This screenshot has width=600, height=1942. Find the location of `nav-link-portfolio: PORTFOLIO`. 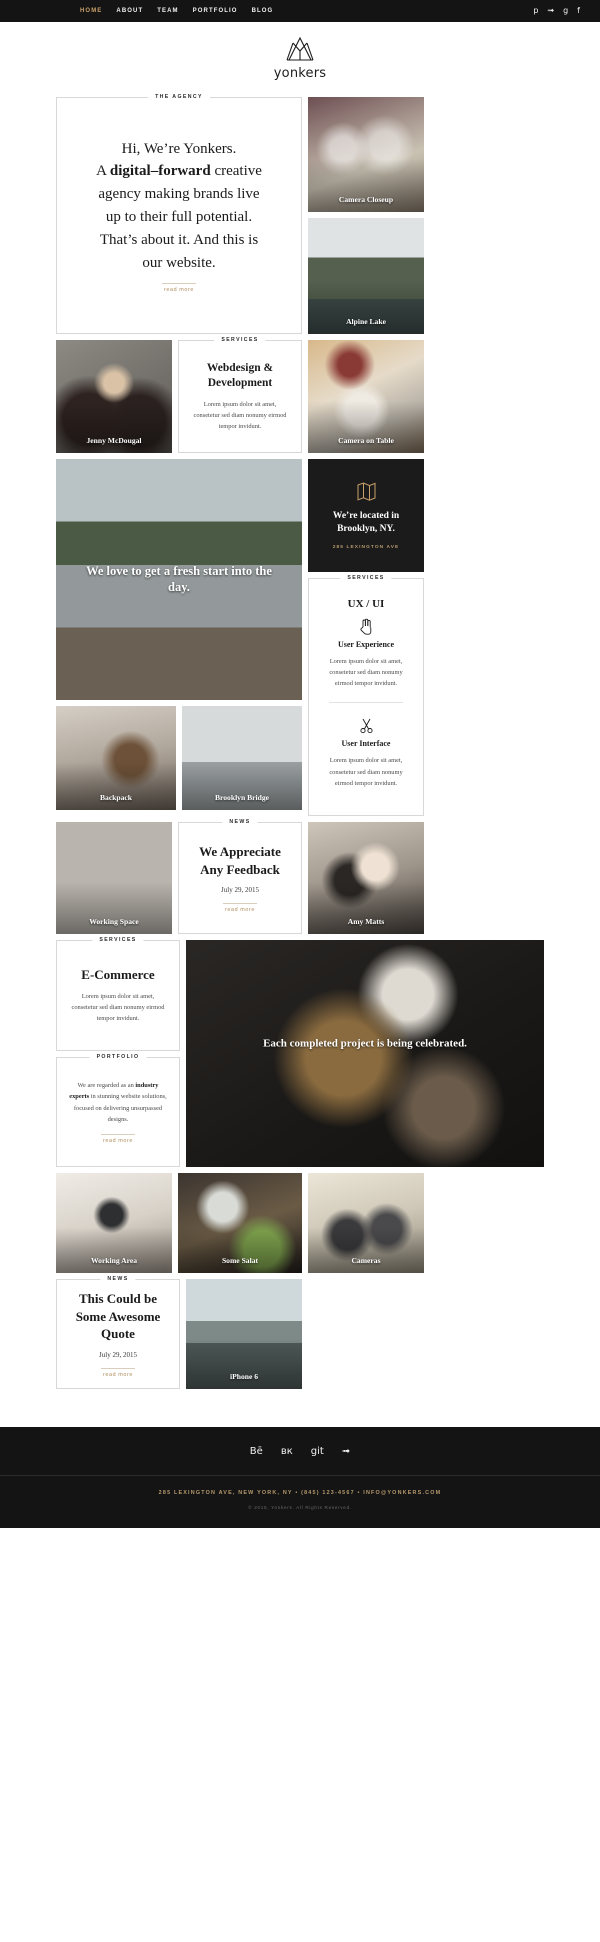

nav-link-portfolio: PORTFOLIO is located at coordinates (215, 11).